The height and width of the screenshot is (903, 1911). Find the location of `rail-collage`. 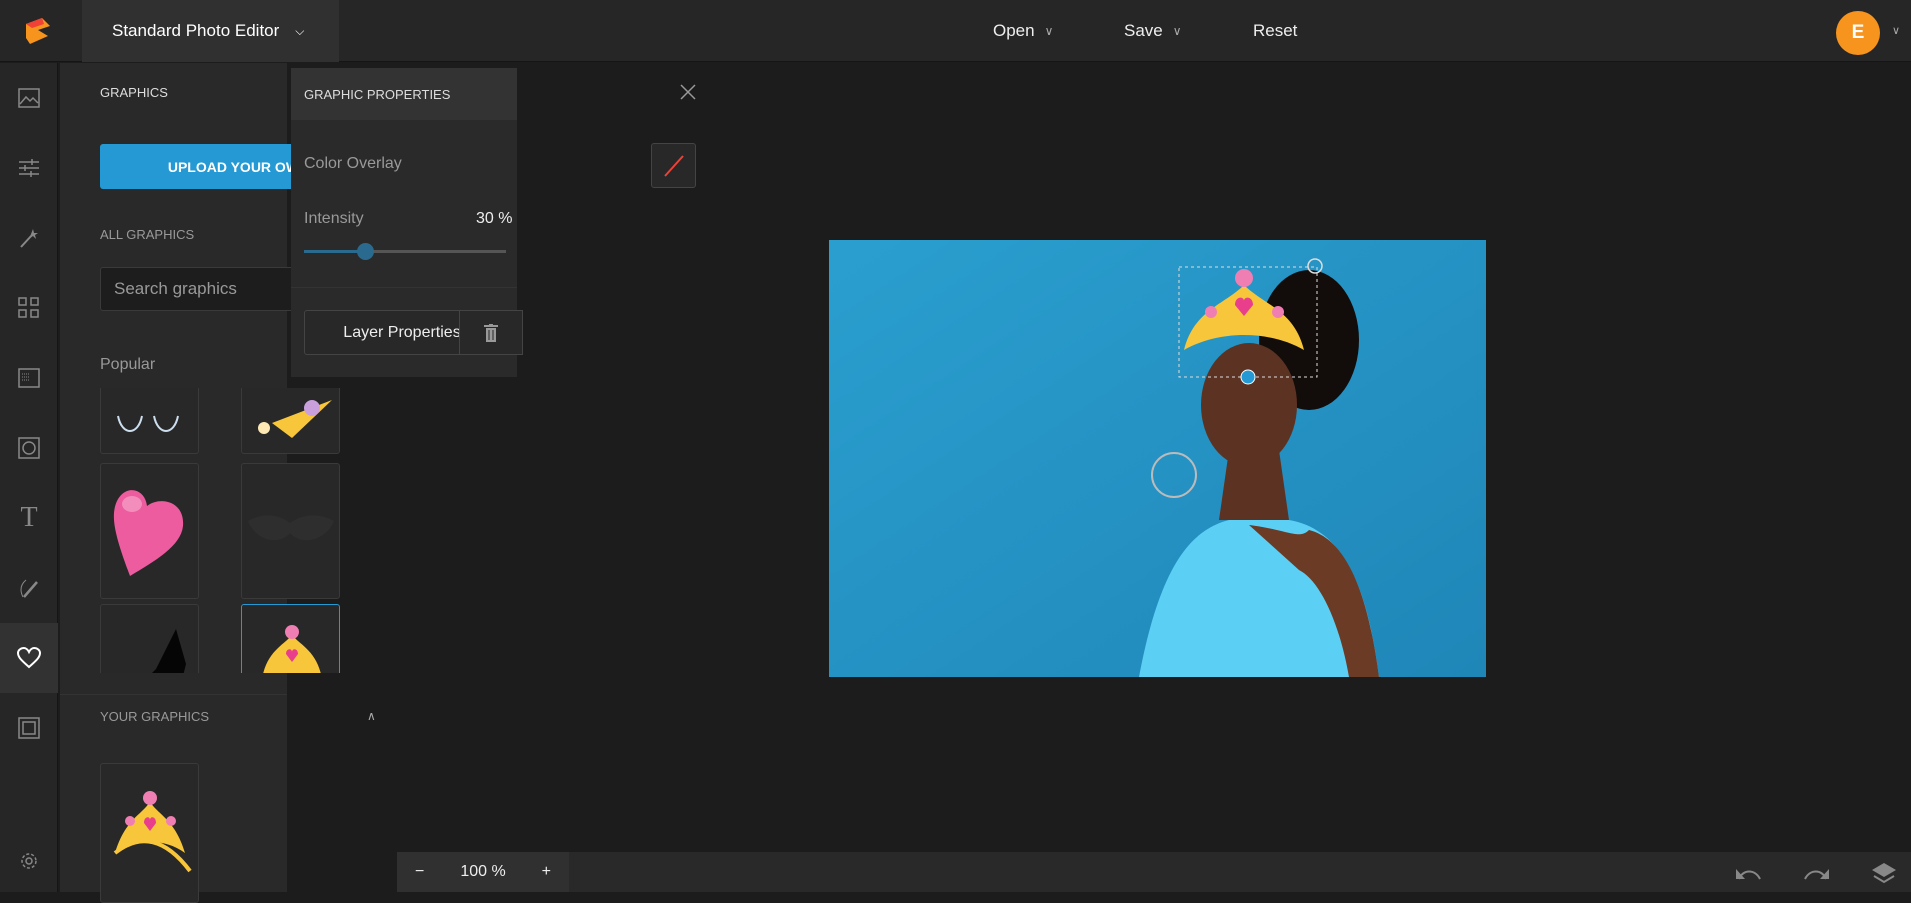

rail-collage is located at coordinates (29, 308).